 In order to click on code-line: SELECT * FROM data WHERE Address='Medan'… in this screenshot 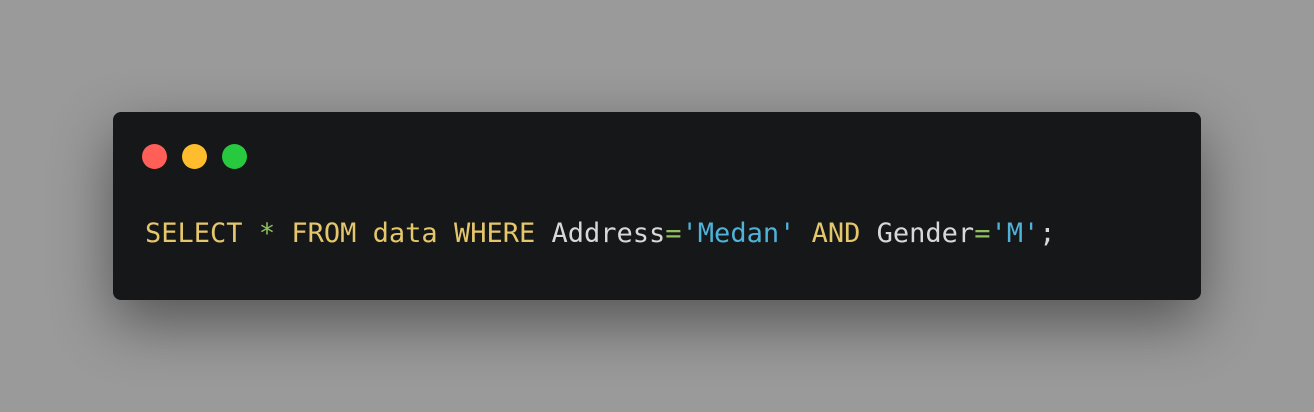, I will do `click(600, 234)`.